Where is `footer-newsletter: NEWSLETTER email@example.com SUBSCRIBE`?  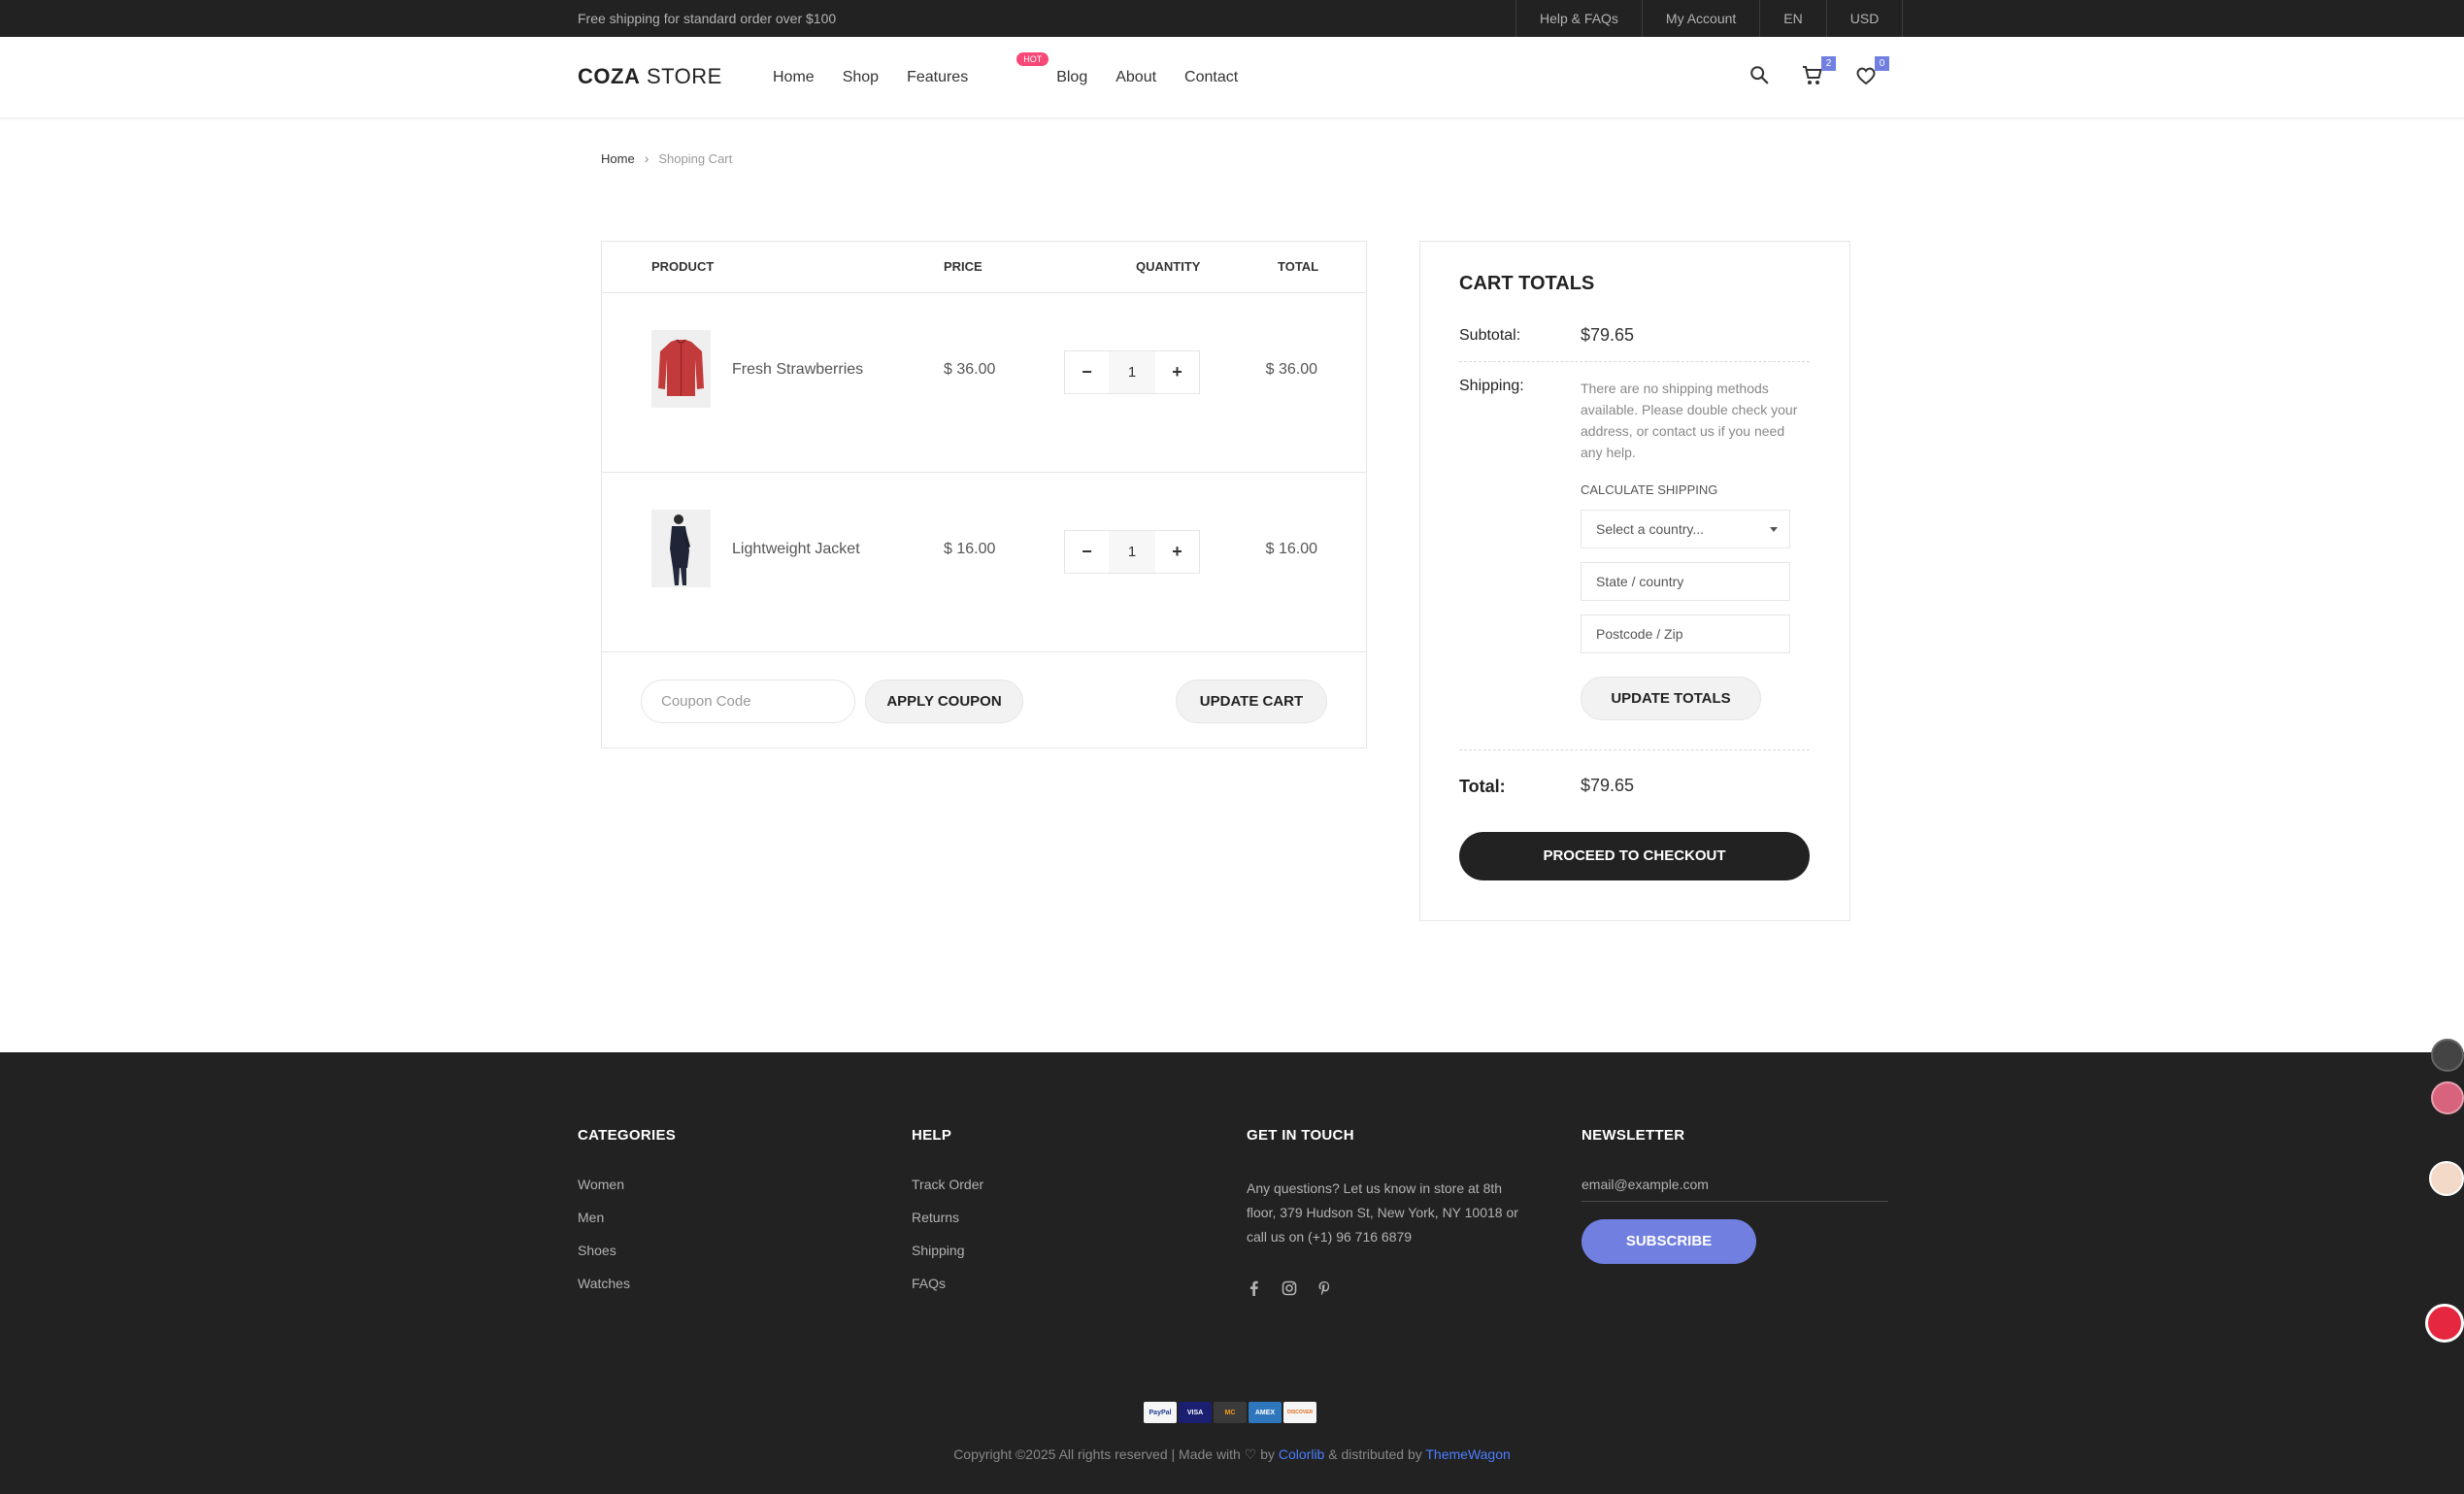 footer-newsletter: NEWSLETTER email@example.com SUBSCRIBE is located at coordinates (1735, 1195).